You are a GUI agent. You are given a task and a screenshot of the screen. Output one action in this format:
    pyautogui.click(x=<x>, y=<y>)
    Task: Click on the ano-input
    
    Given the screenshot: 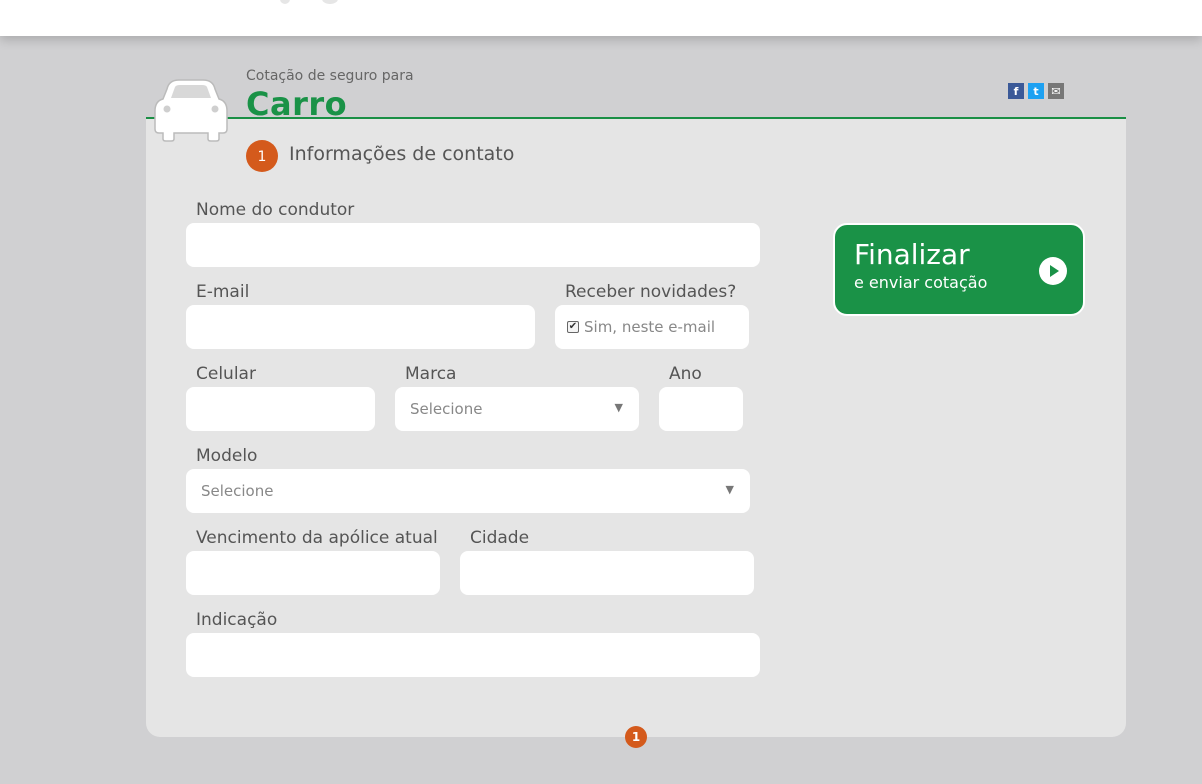 What is the action you would take?
    pyautogui.click(x=701, y=409)
    